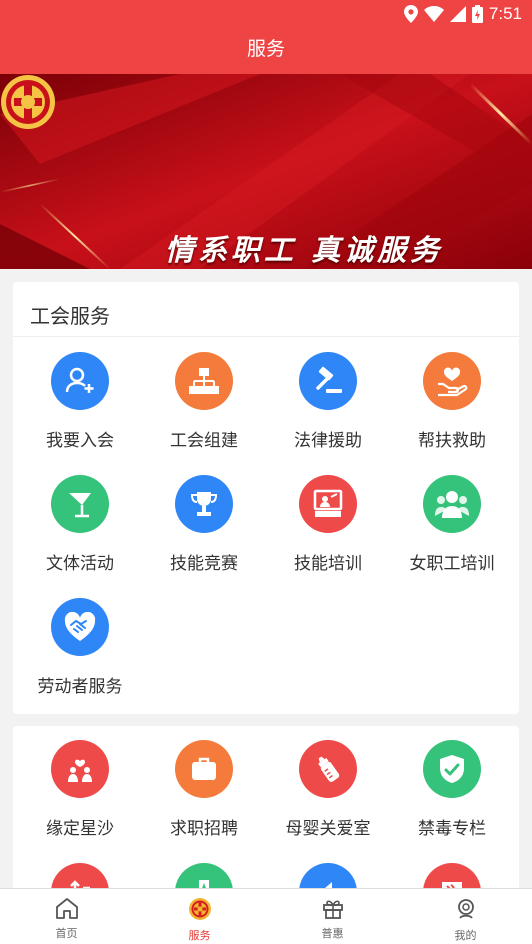  What do you see at coordinates (204, 564) in the screenshot?
I see `service-label: 技能竞赛` at bounding box center [204, 564].